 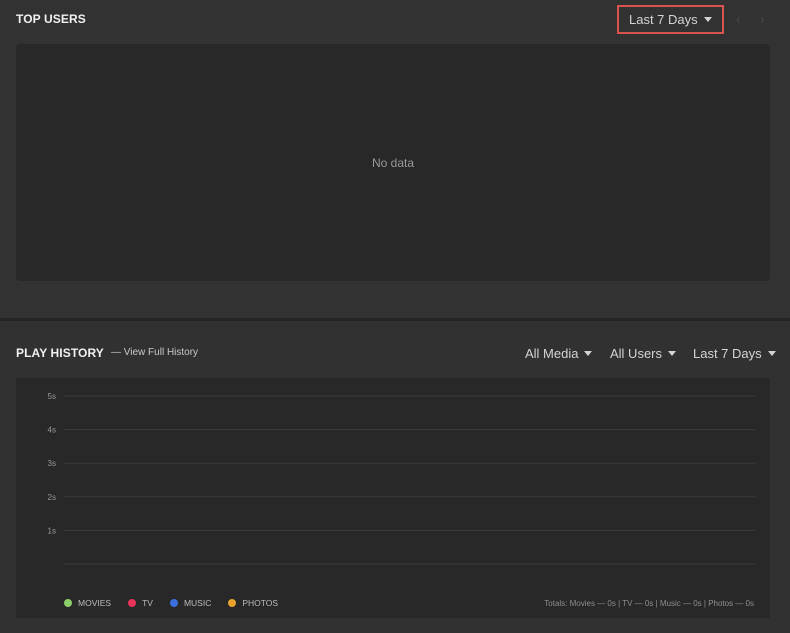 What do you see at coordinates (552, 353) in the screenshot?
I see `media-filter-label: All Media` at bounding box center [552, 353].